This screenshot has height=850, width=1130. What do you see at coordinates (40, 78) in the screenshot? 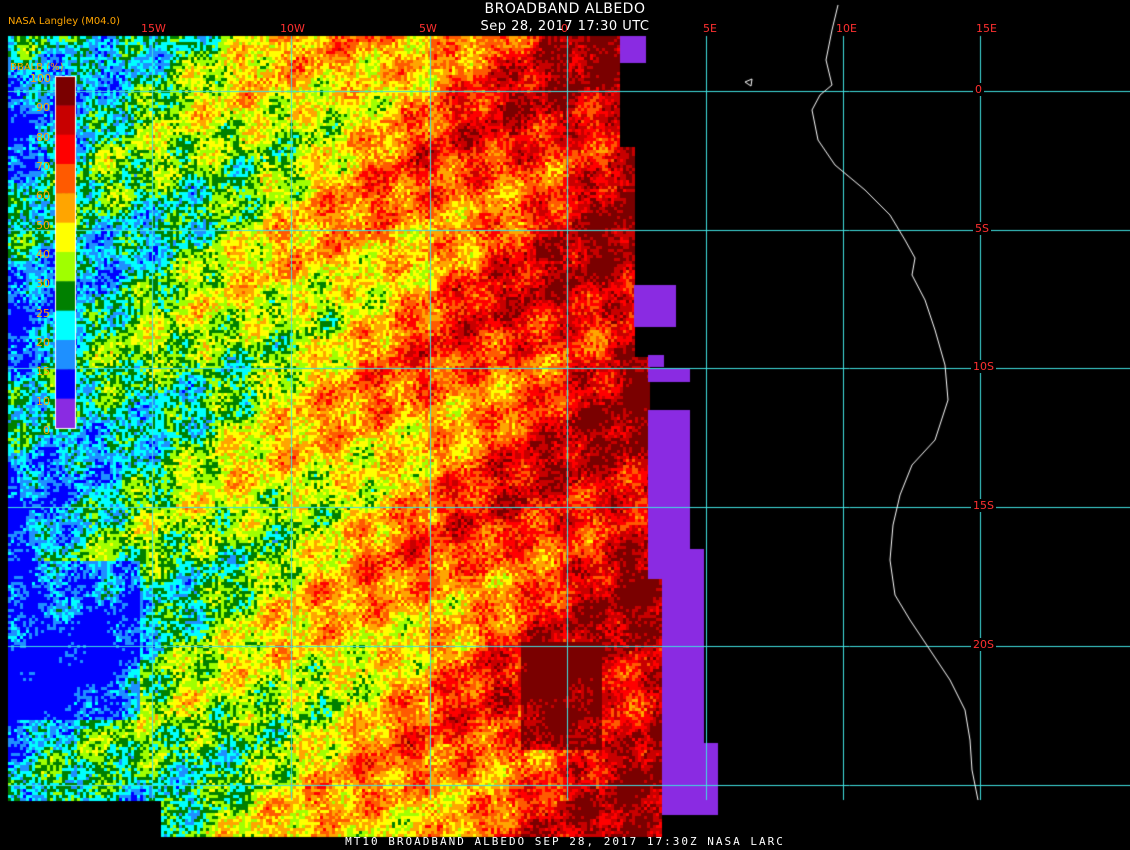
I see `legend-tick-label: 100` at bounding box center [40, 78].